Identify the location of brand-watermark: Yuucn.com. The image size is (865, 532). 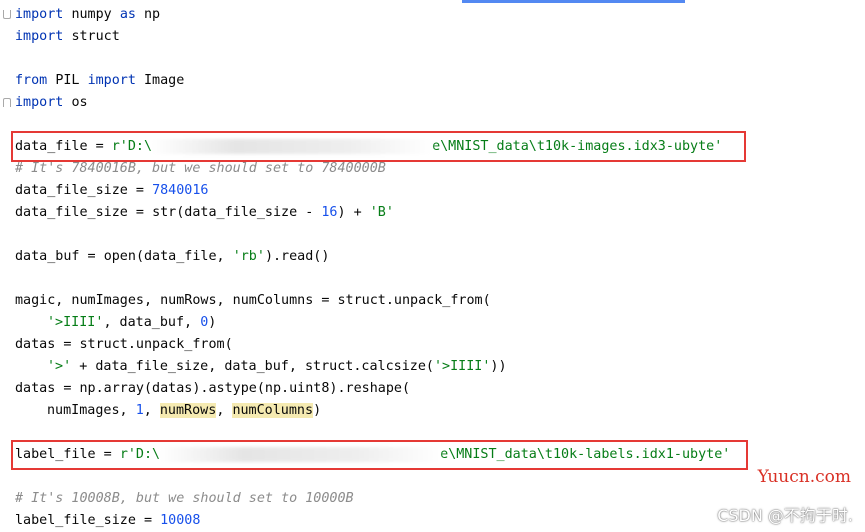
(804, 477).